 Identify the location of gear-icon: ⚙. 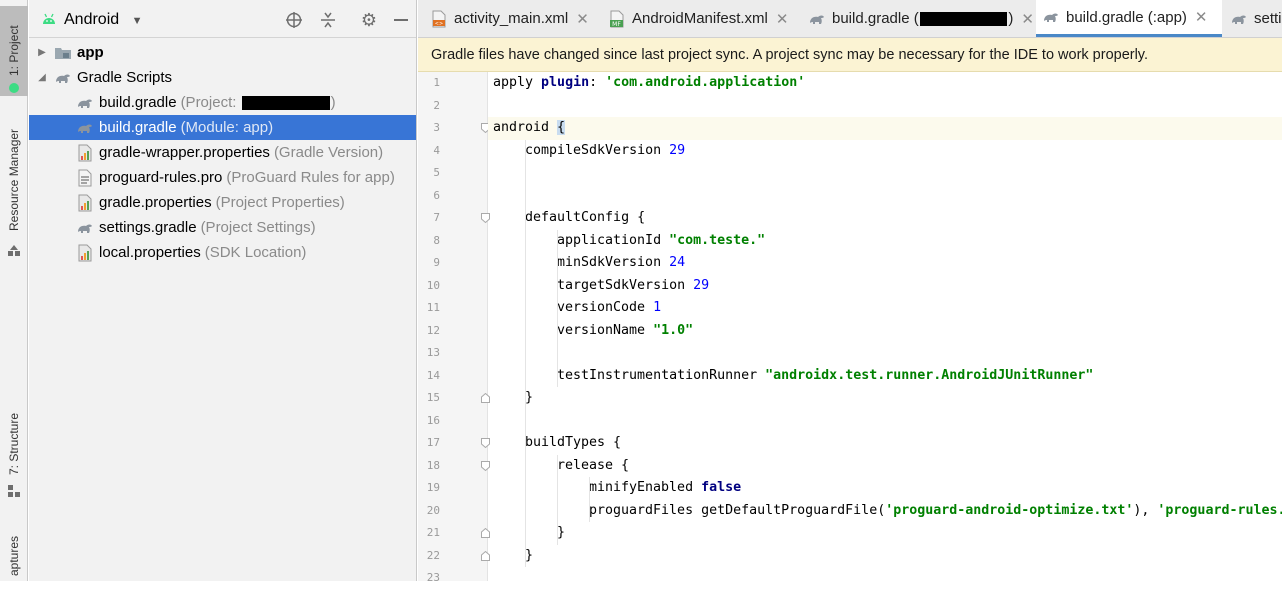
(369, 20).